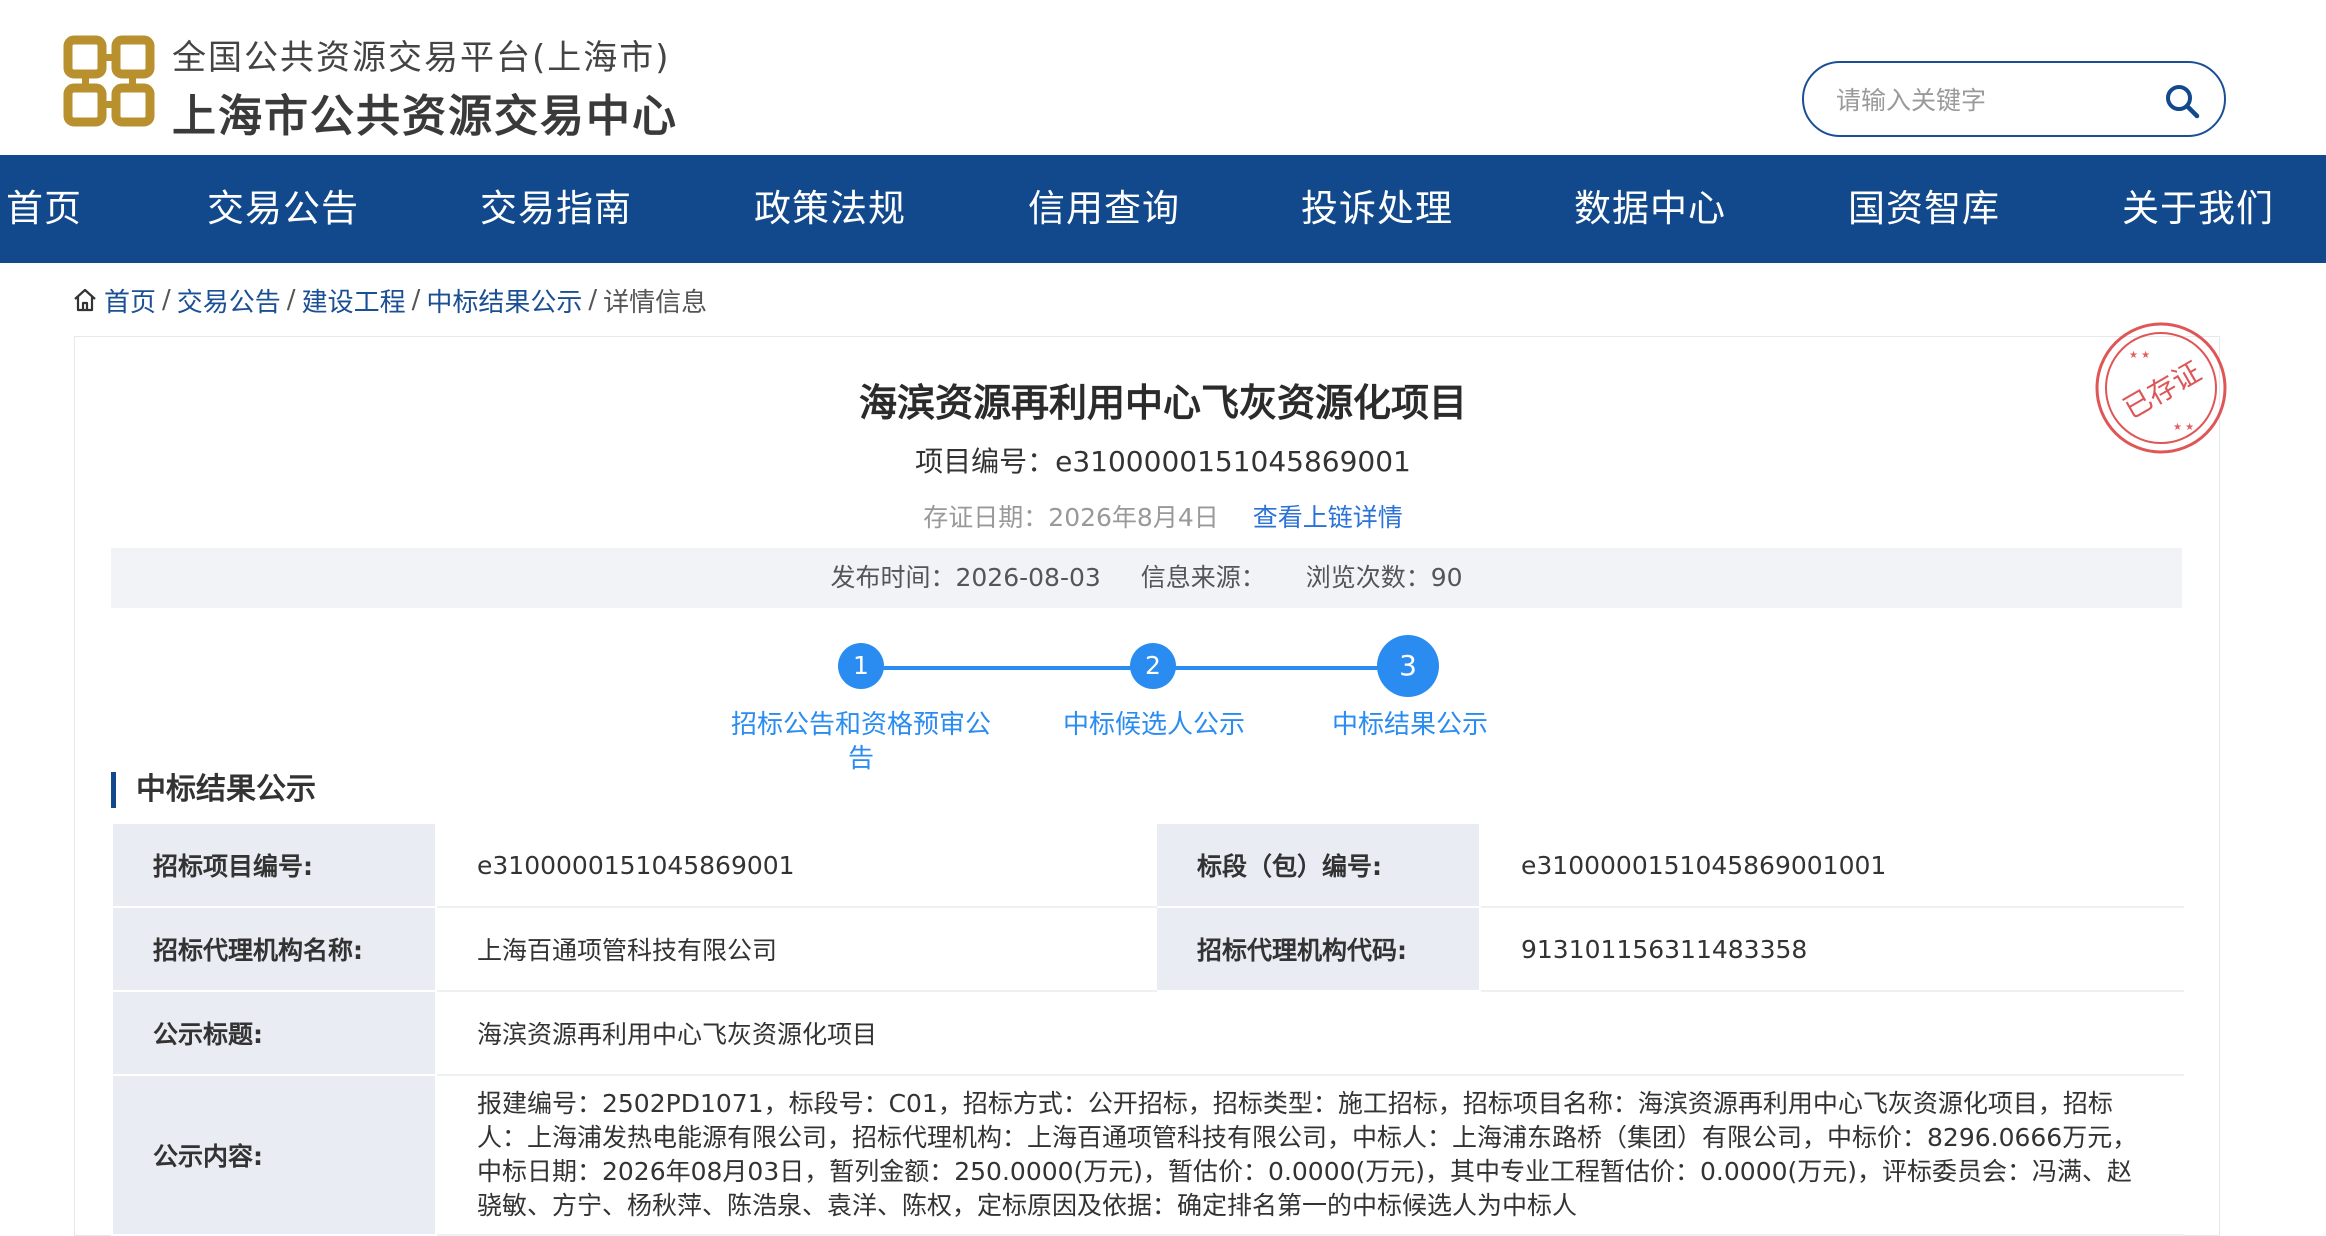  What do you see at coordinates (425, 112) in the screenshot?
I see `site-title: 上海市公共资源交易中心` at bounding box center [425, 112].